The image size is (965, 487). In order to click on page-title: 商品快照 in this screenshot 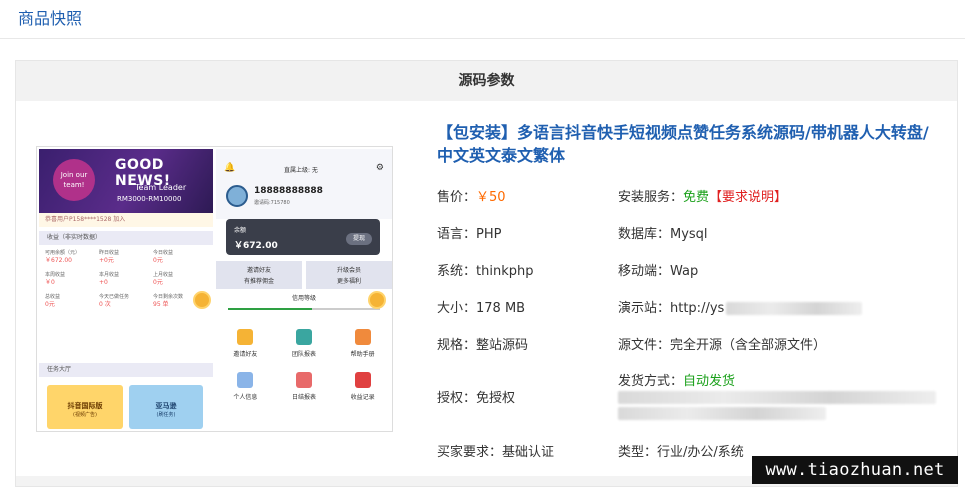, I will do `click(50, 18)`.